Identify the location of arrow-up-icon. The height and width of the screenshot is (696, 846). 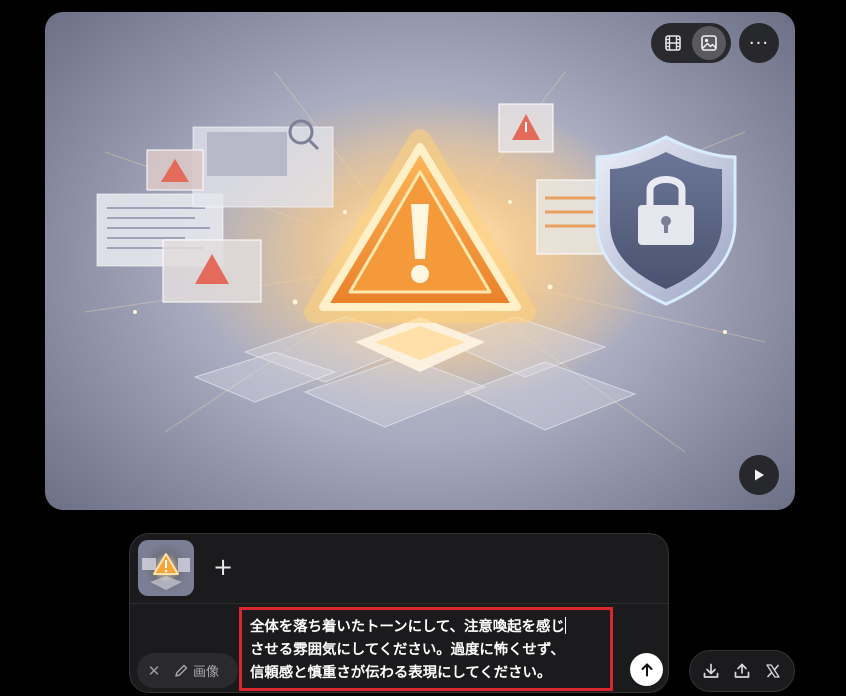
(646, 669).